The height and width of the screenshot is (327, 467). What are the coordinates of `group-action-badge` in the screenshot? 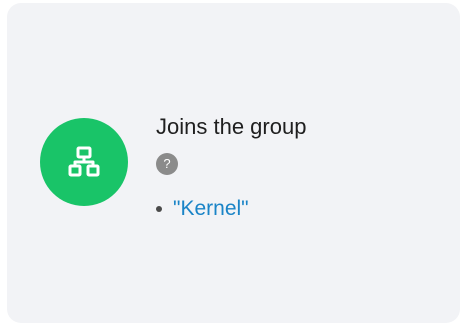 It's located at (84, 162).